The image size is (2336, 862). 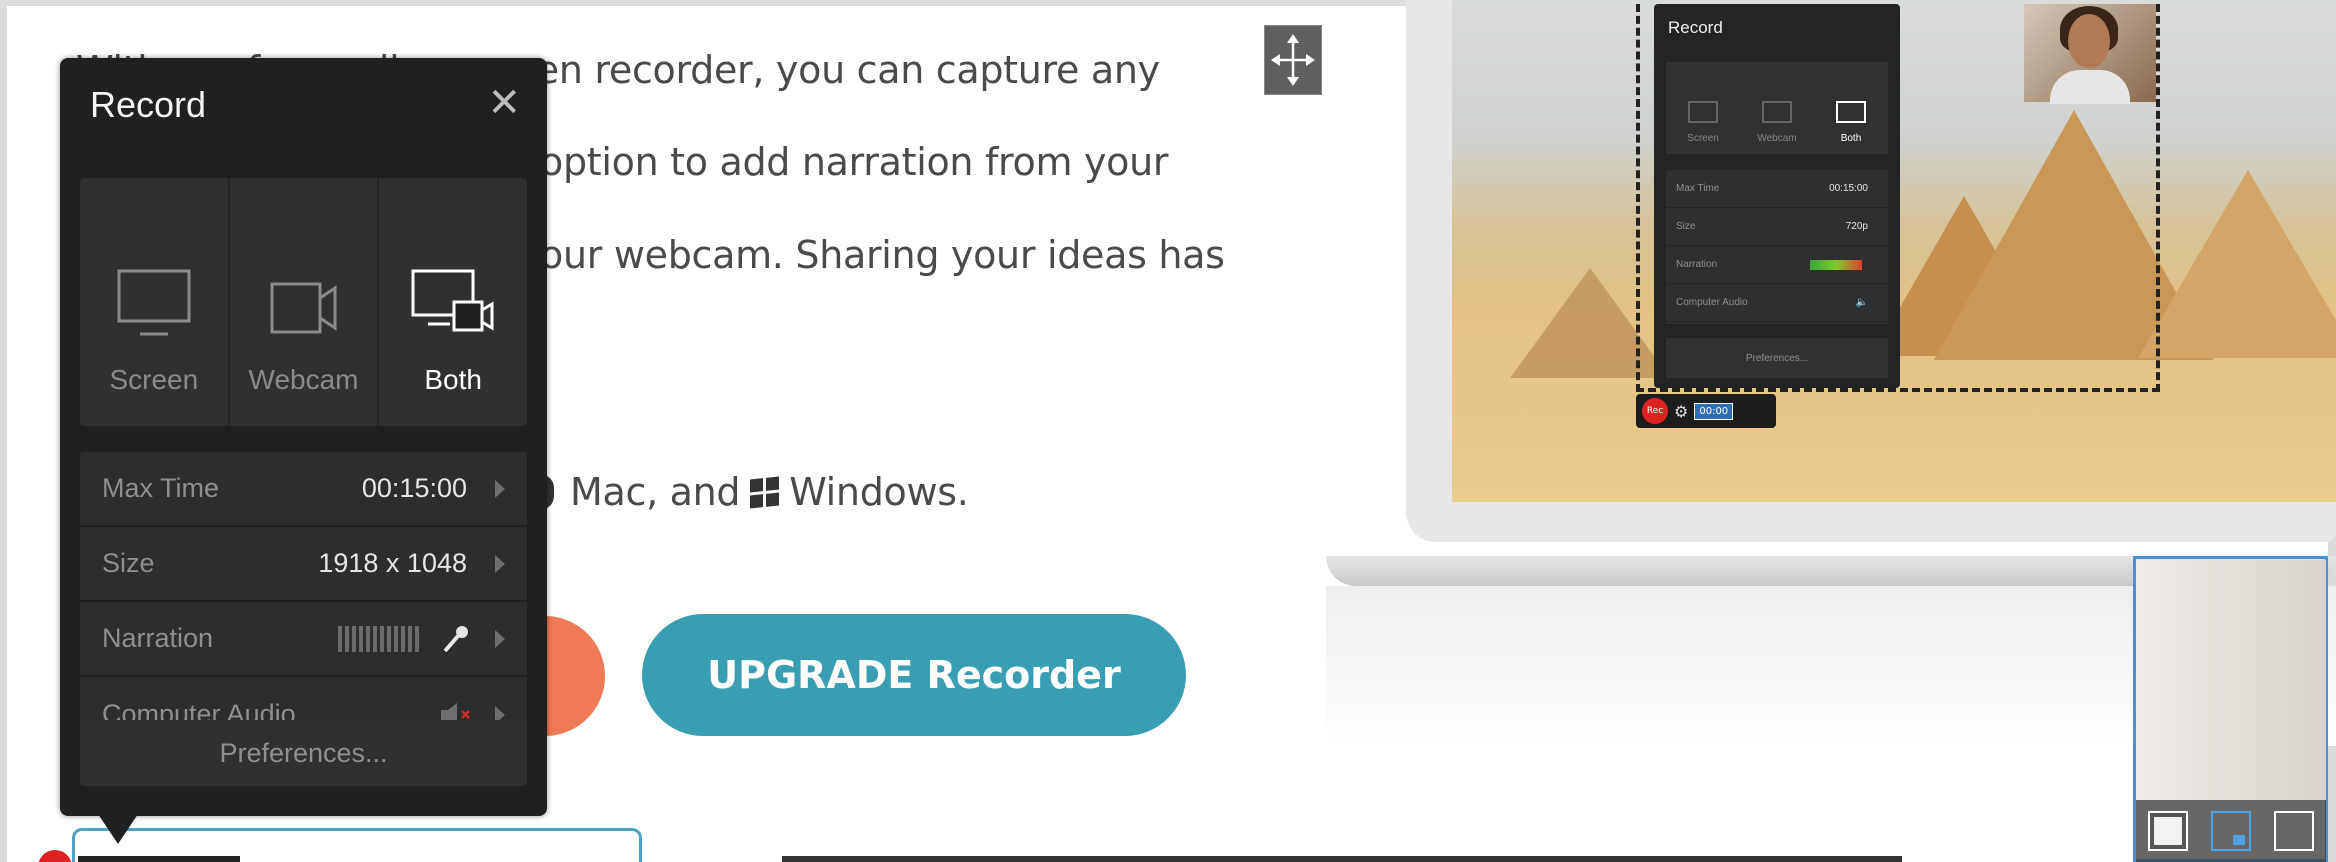 What do you see at coordinates (504, 103) in the screenshot?
I see `close-icon: ✕` at bounding box center [504, 103].